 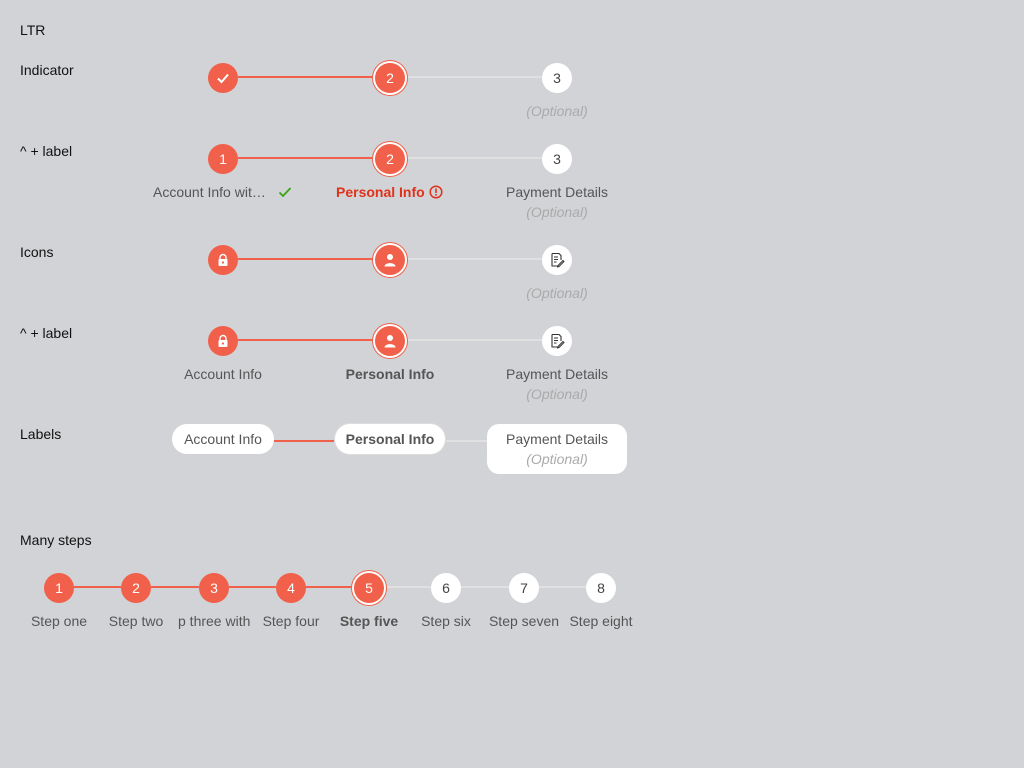 What do you see at coordinates (446, 621) in the screenshot?
I see `step-6-label: Step six` at bounding box center [446, 621].